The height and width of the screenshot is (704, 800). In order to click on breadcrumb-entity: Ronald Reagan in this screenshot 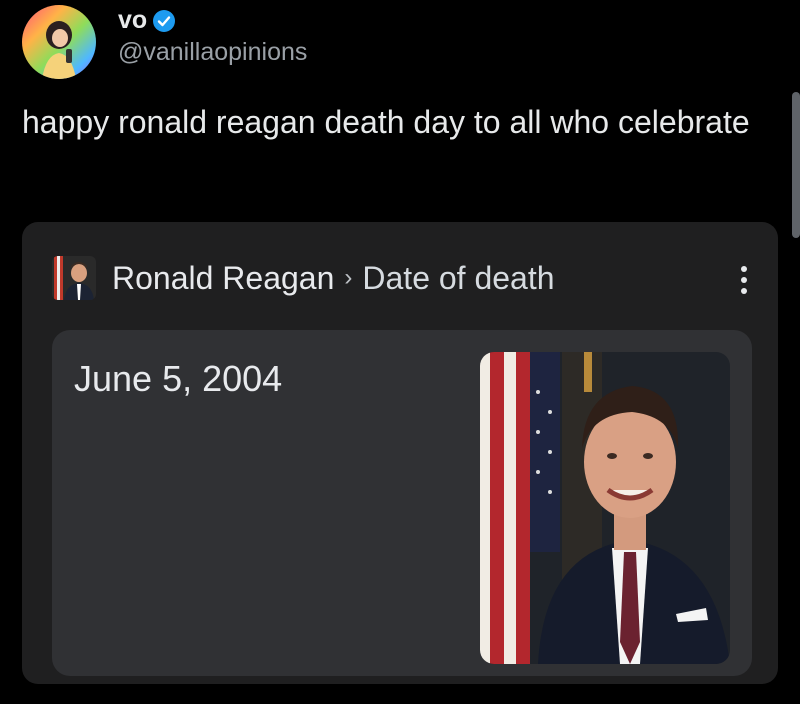, I will do `click(223, 278)`.